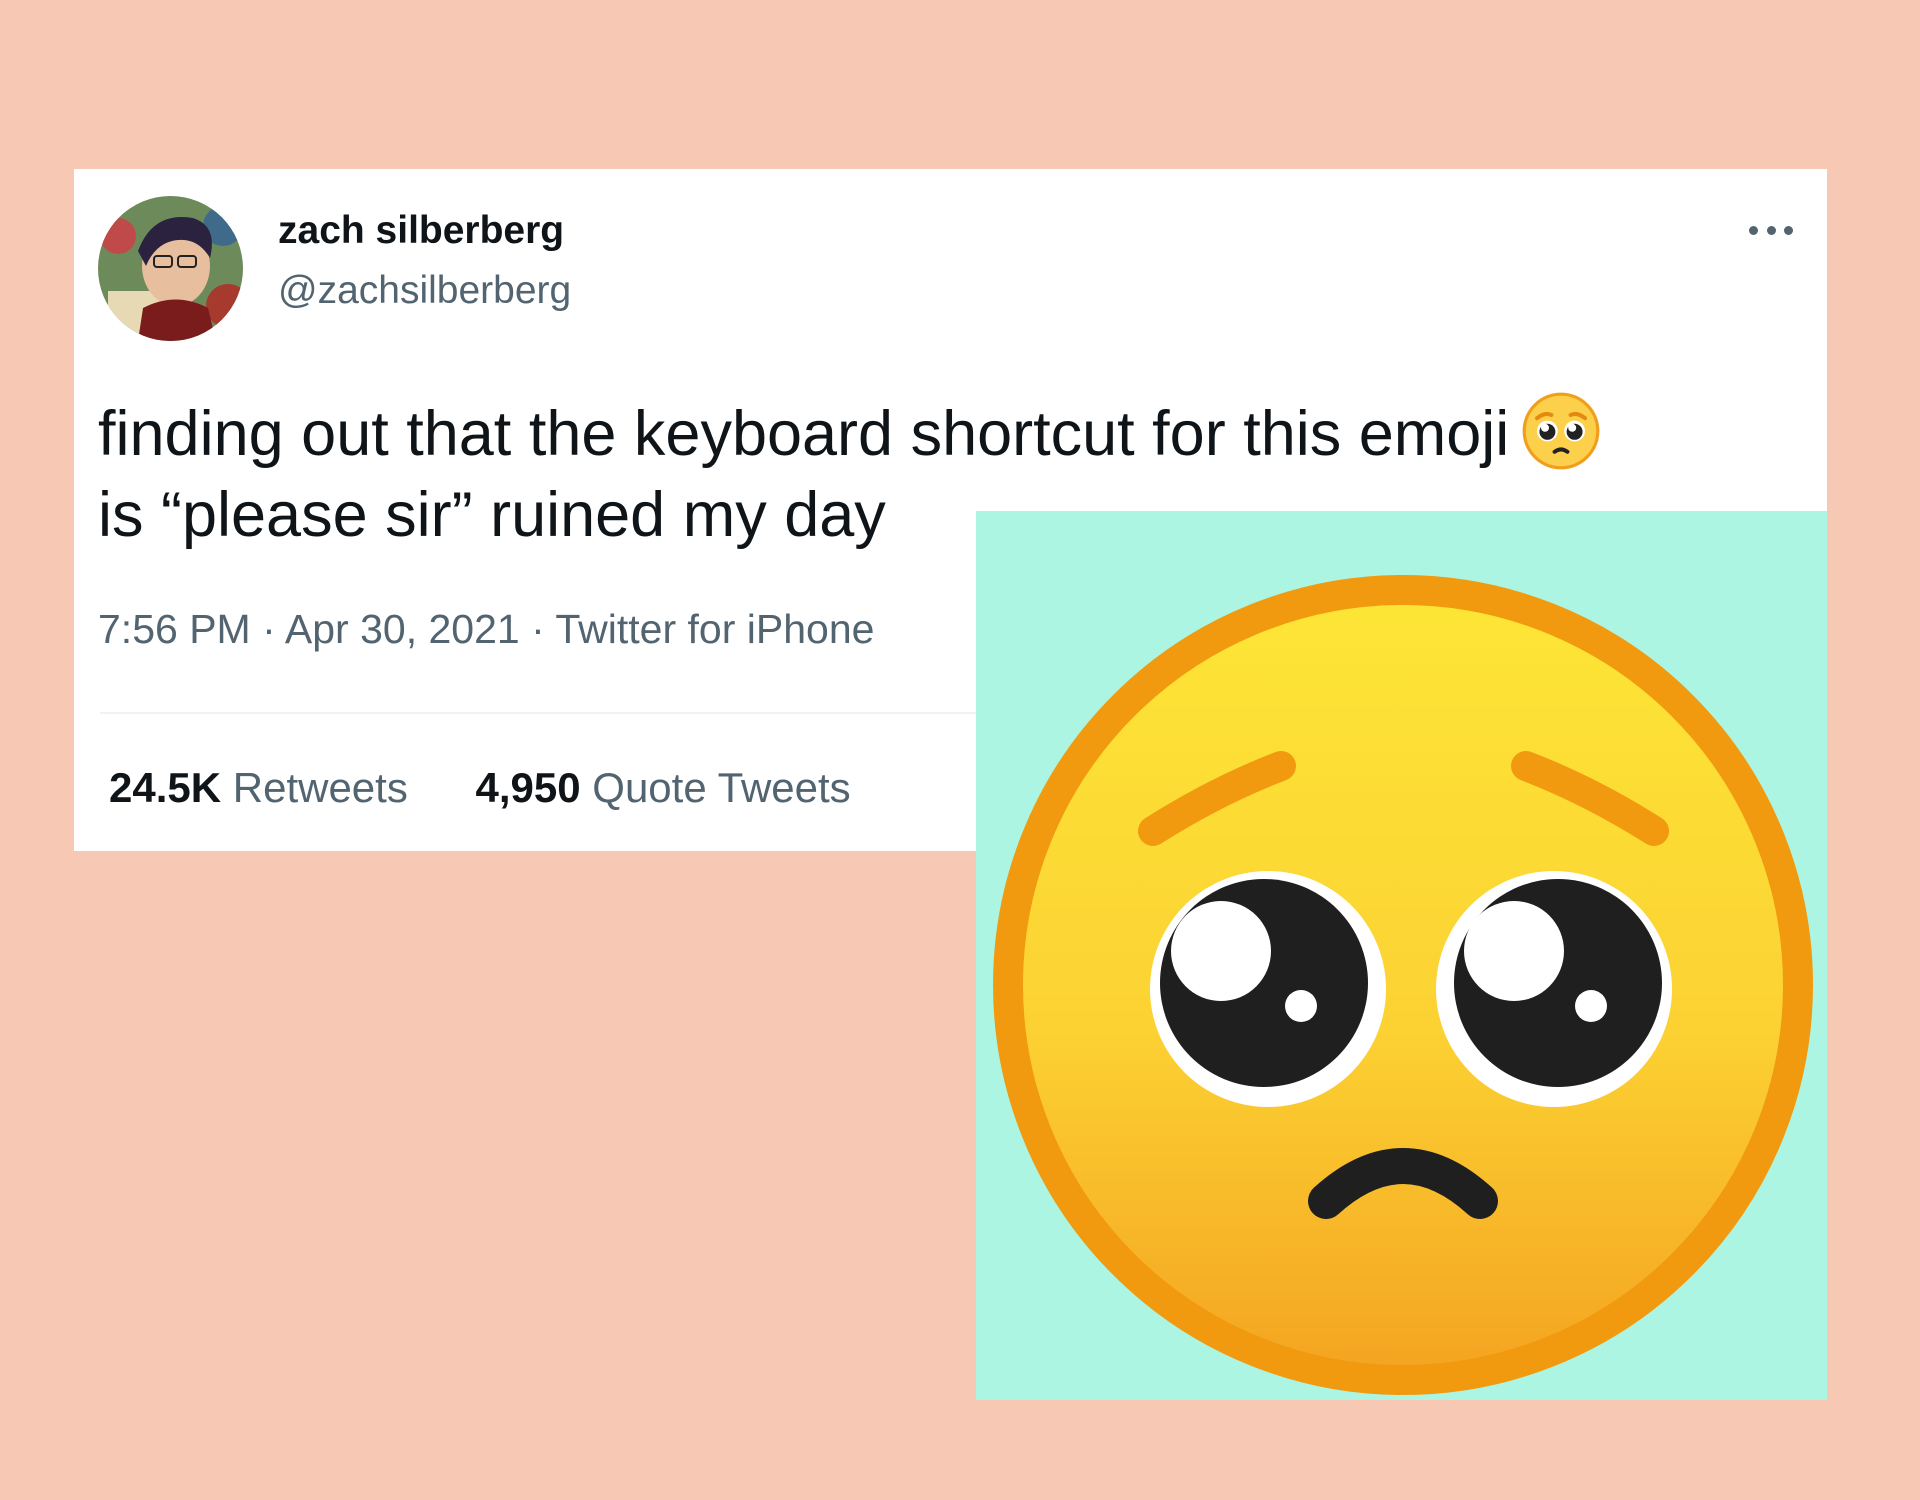 This screenshot has width=1920, height=1500. What do you see at coordinates (165, 787) in the screenshot?
I see `retweets-count: 24.5K` at bounding box center [165, 787].